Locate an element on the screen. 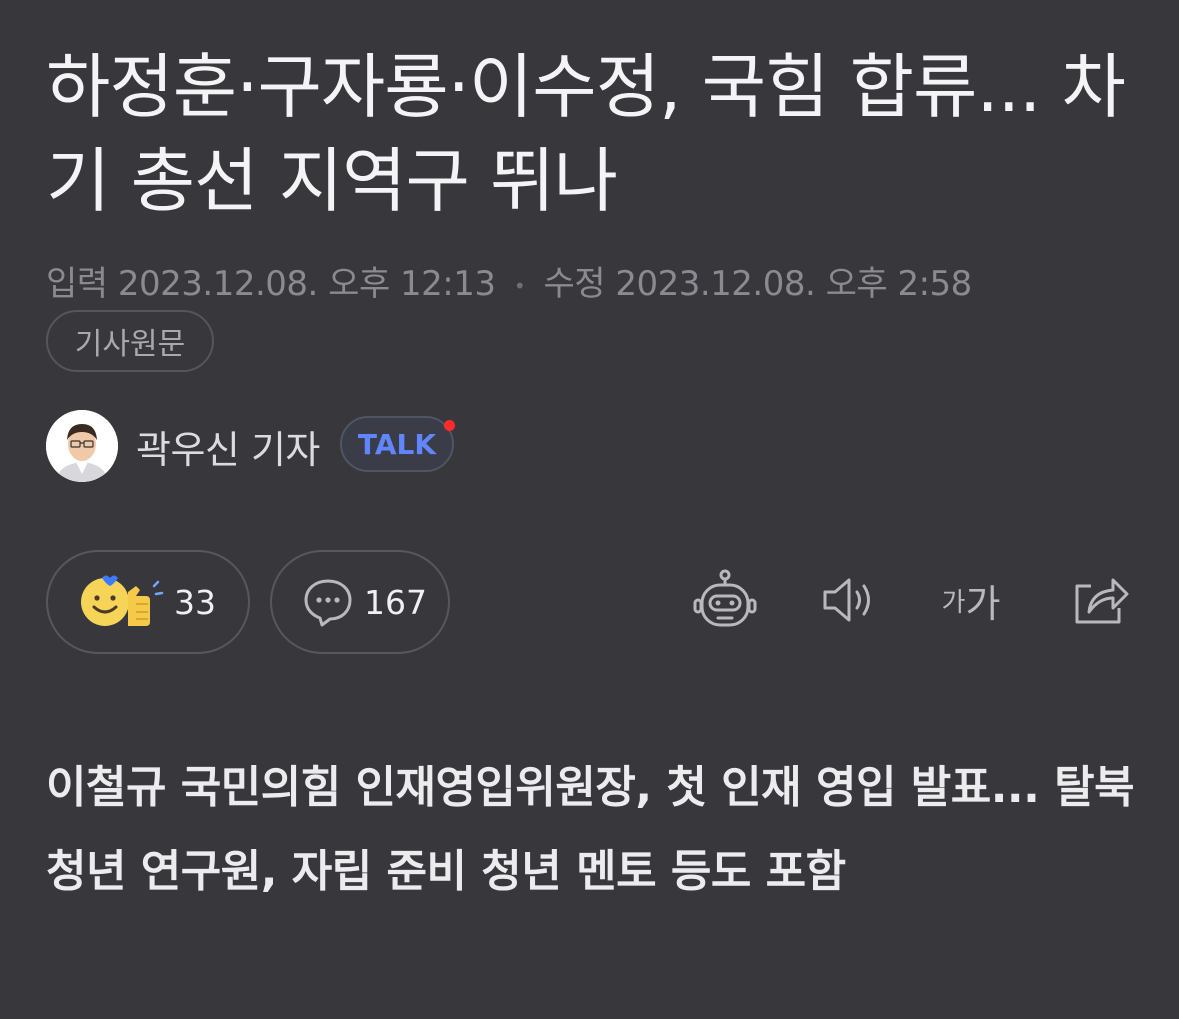 The width and height of the screenshot is (1179, 1019). comment-count: 167 is located at coordinates (395, 602).